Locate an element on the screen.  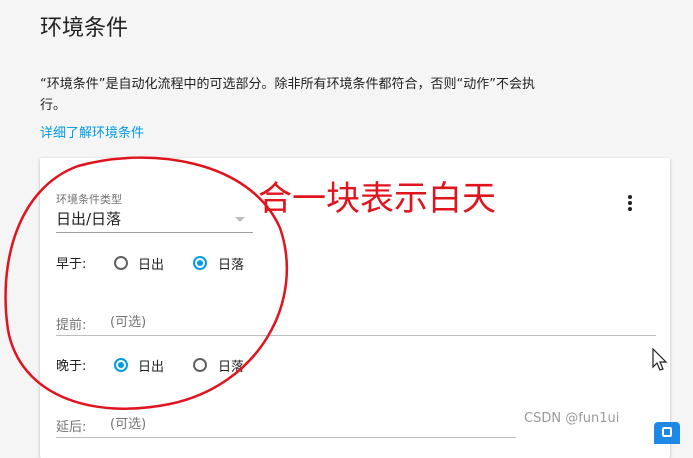
before-offset-prefix: 提前: is located at coordinates (71, 325).